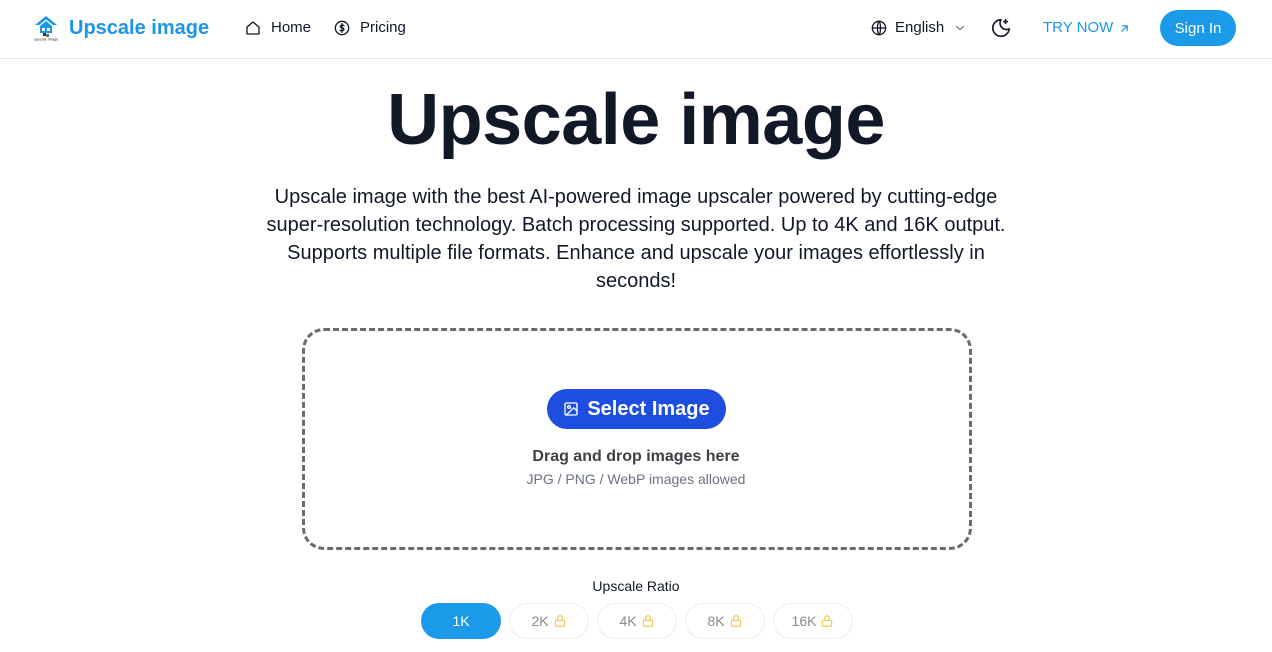  Describe the element at coordinates (540, 621) in the screenshot. I see `ratio-option-label: 2K` at that location.